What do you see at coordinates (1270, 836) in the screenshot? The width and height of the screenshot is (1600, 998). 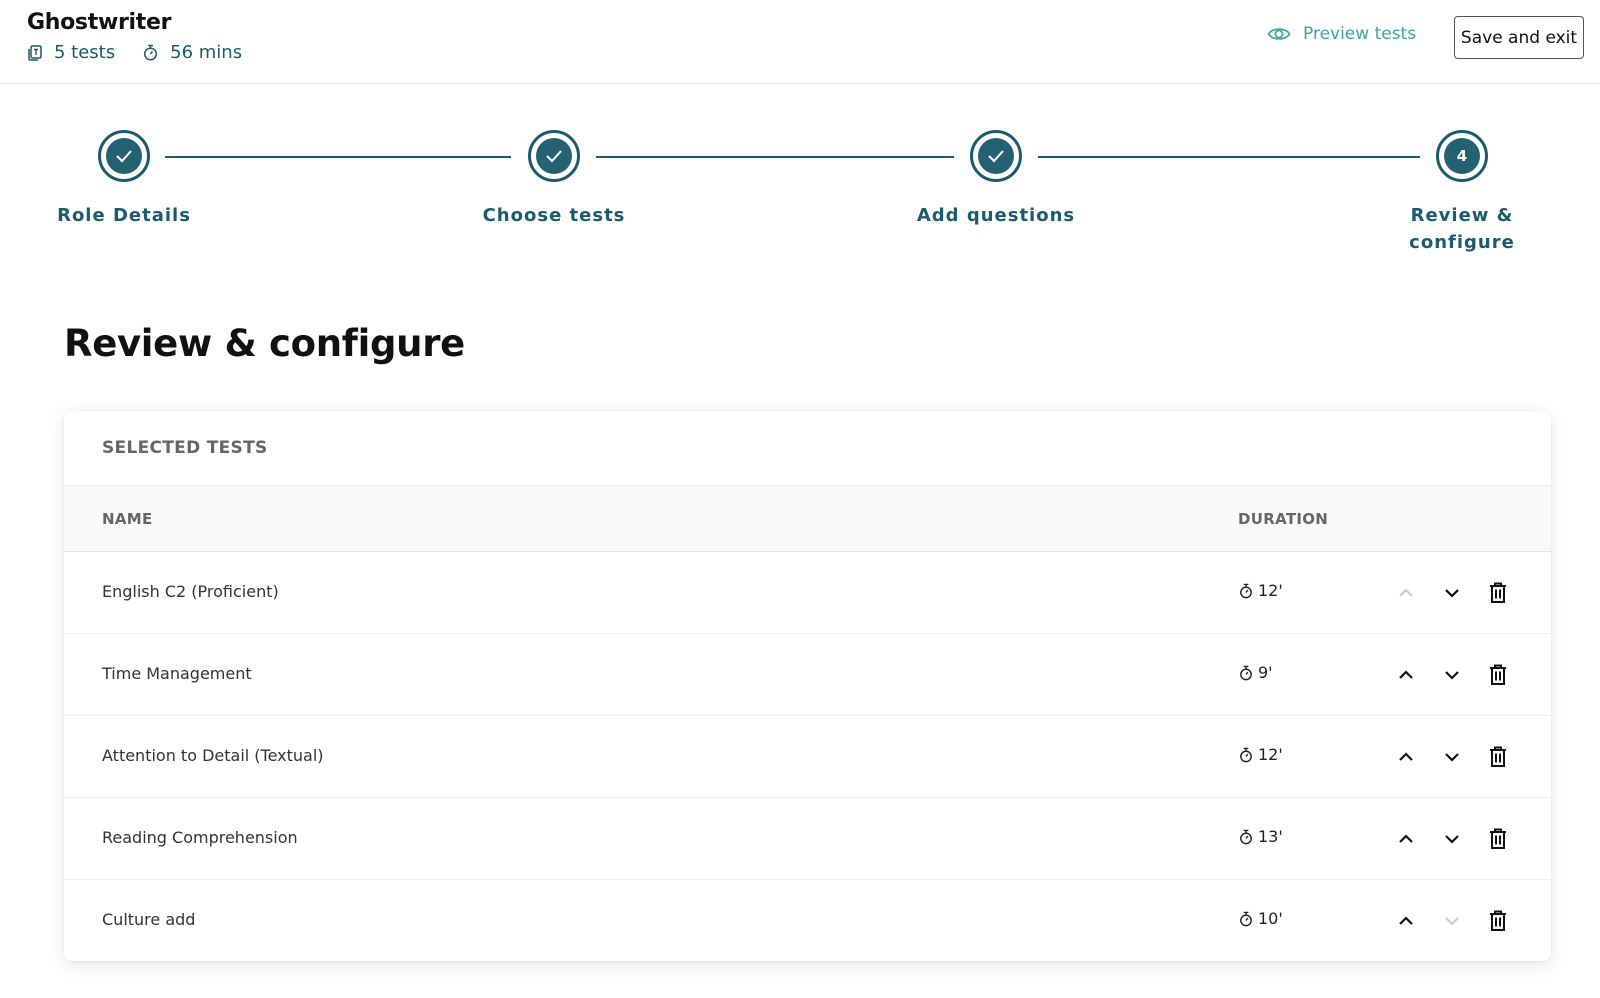 I see `test-duration-value: 13'` at bounding box center [1270, 836].